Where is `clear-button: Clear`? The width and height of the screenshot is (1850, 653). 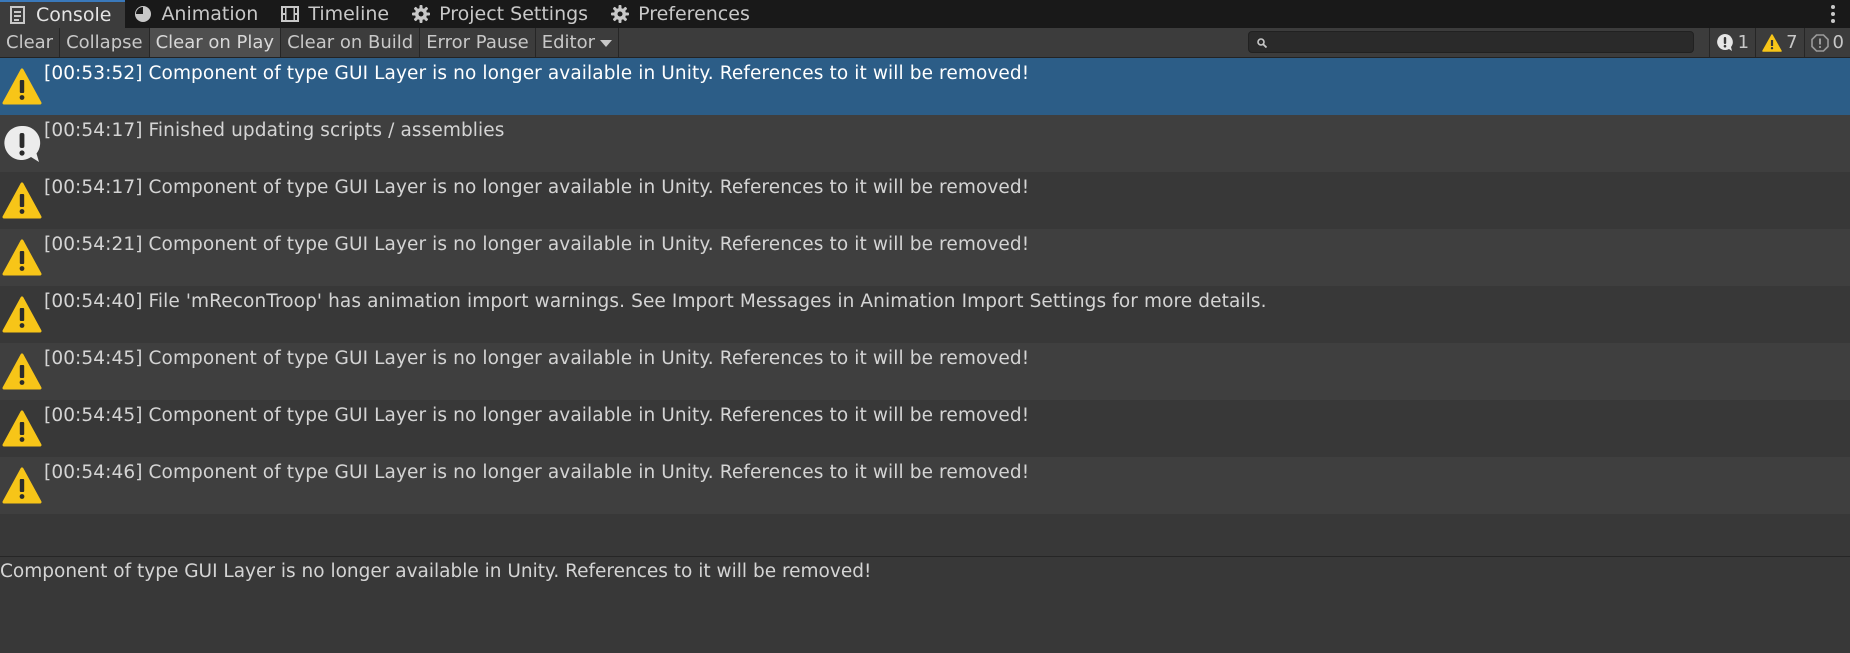
clear-button: Clear is located at coordinates (30, 42).